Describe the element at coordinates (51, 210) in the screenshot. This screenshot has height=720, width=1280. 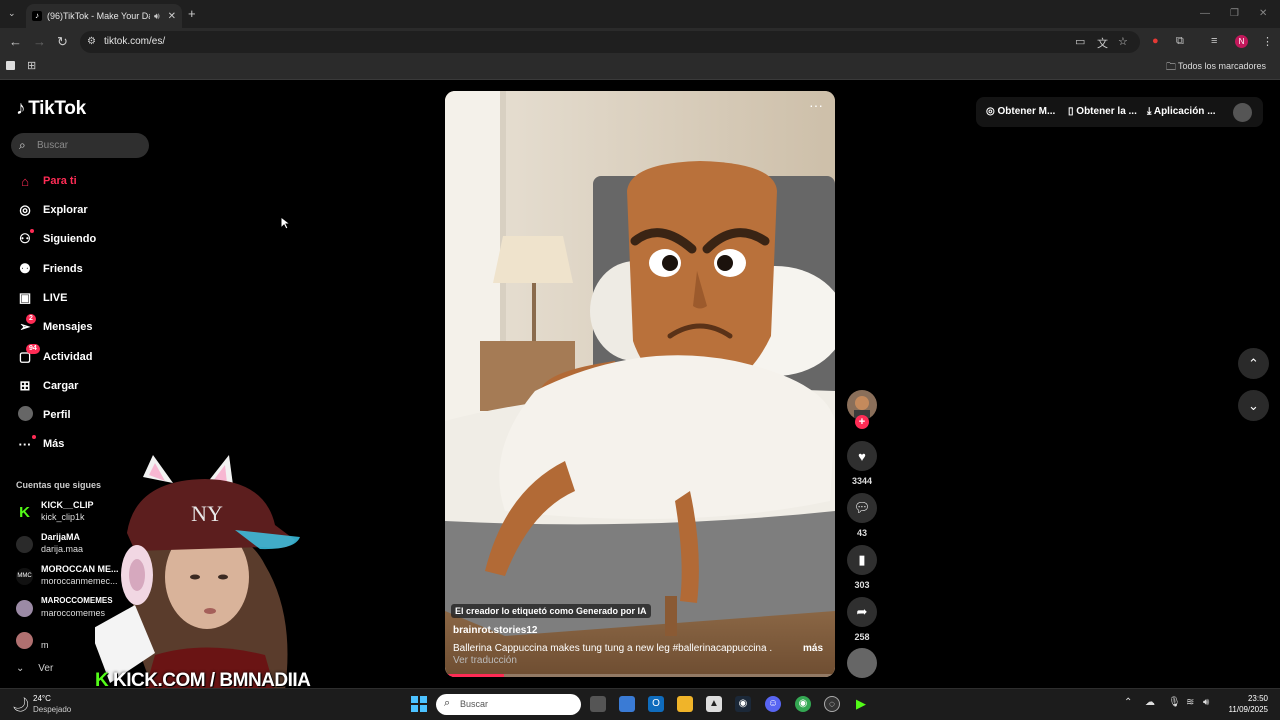
I see `nav-explorar: ◎ Explorar` at that location.